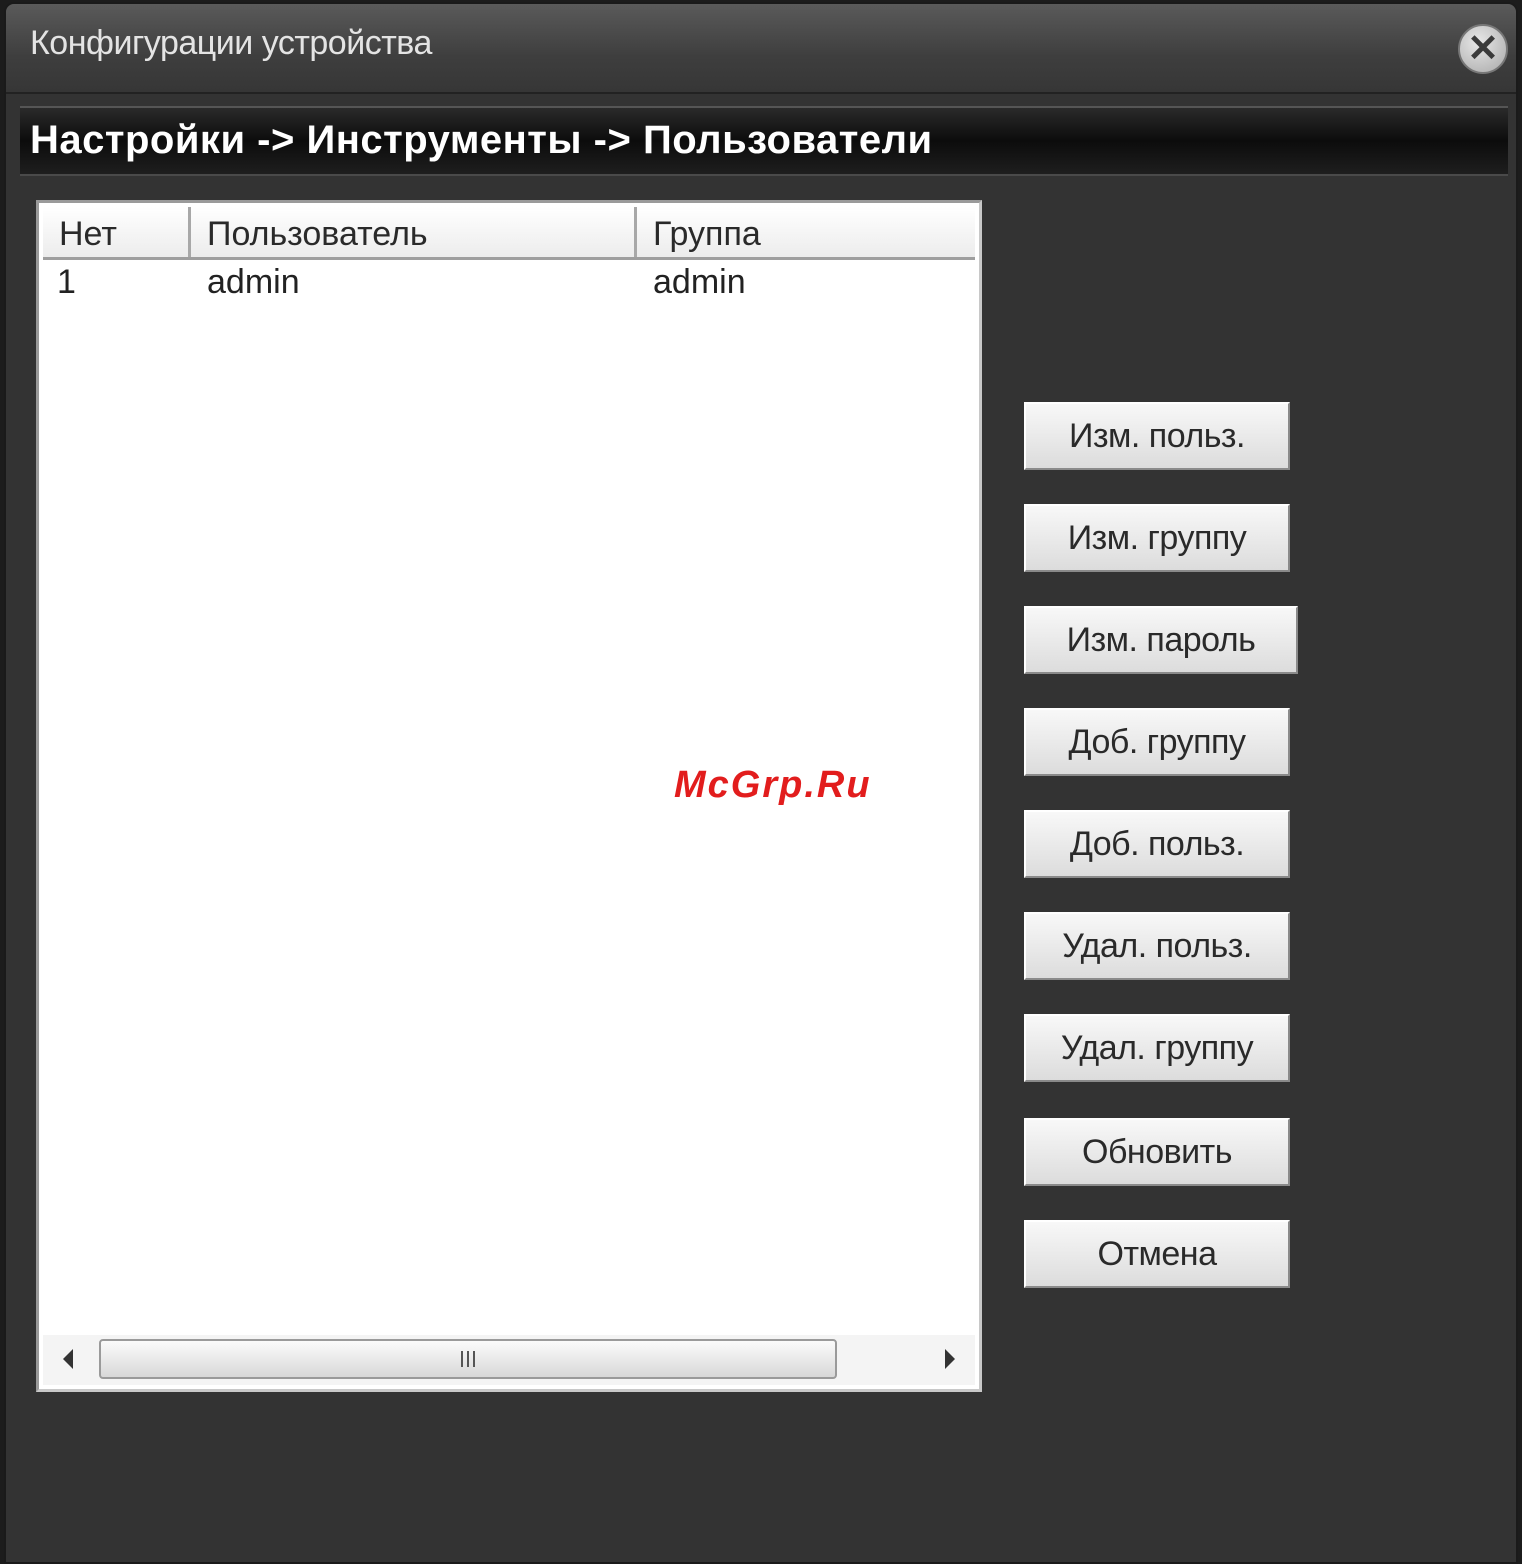 This screenshot has width=1522, height=1564. I want to click on cell-user: admin, so click(253, 282).